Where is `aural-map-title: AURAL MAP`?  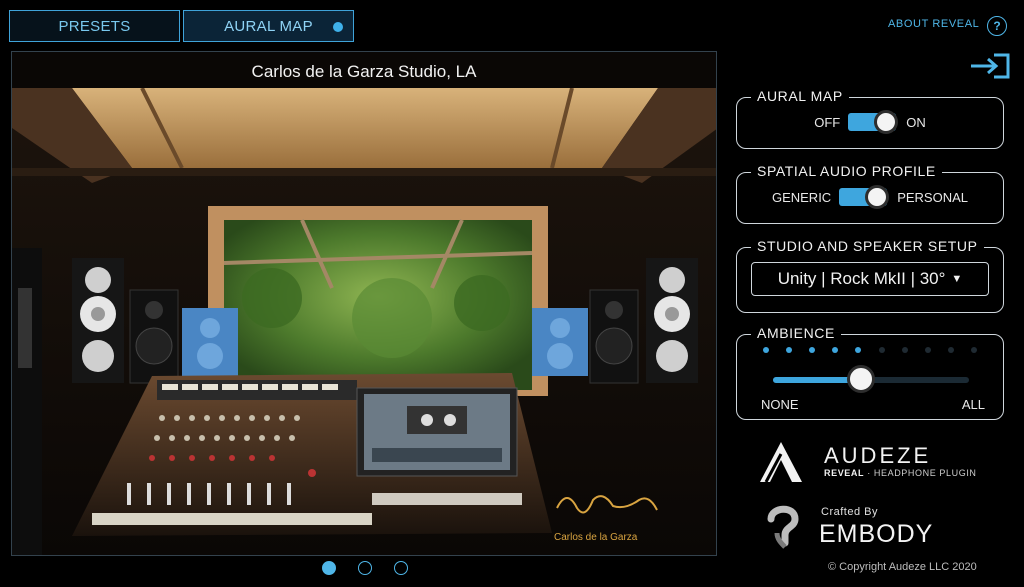 aural-map-title: AURAL MAP is located at coordinates (800, 96).